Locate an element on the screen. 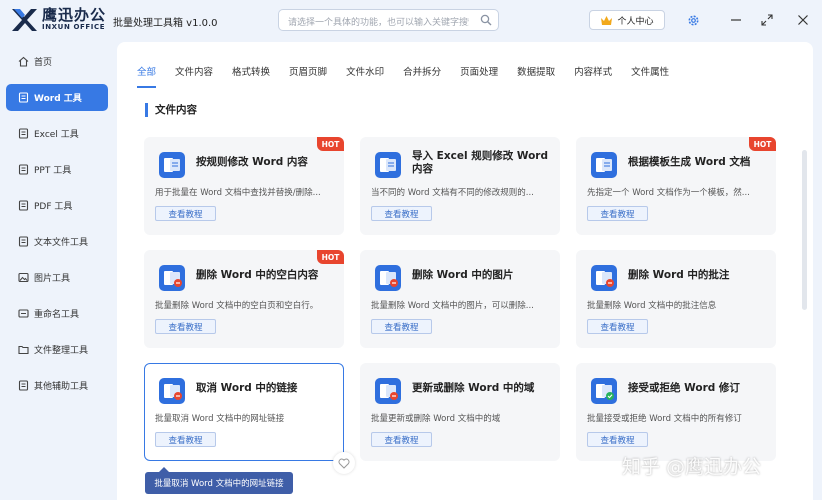 This screenshot has height=500, width=822. rename-icon is located at coordinates (23, 314).